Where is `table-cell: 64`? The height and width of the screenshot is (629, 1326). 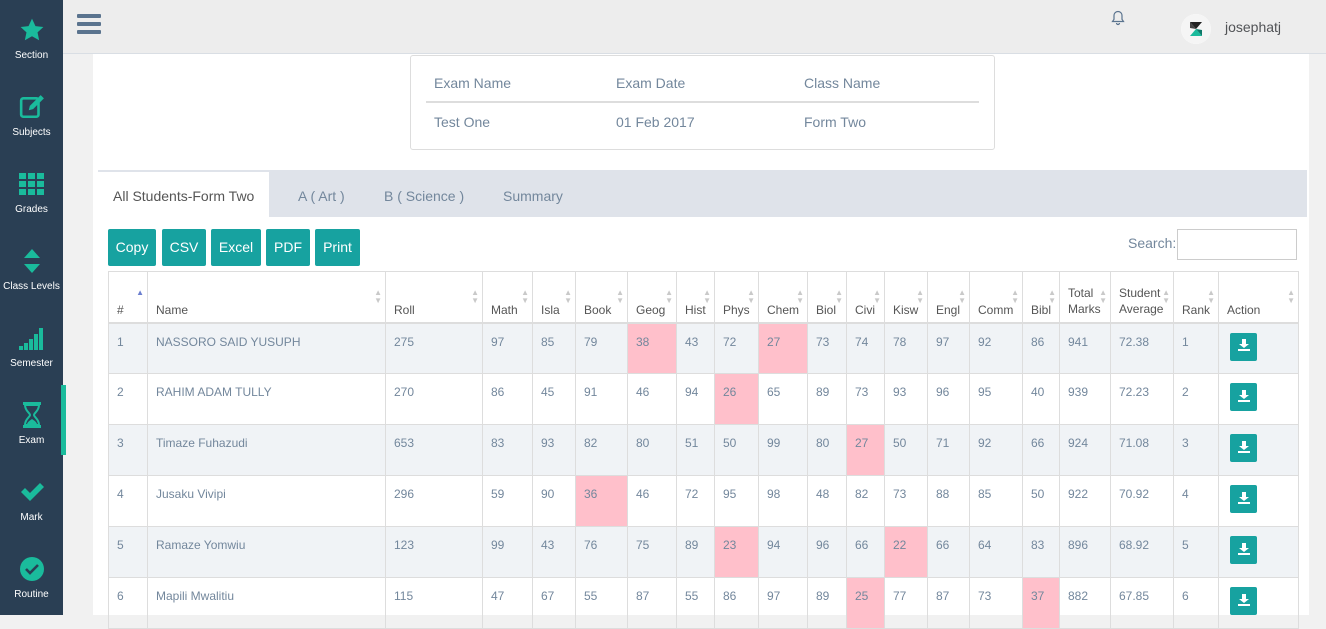
table-cell: 64 is located at coordinates (996, 552).